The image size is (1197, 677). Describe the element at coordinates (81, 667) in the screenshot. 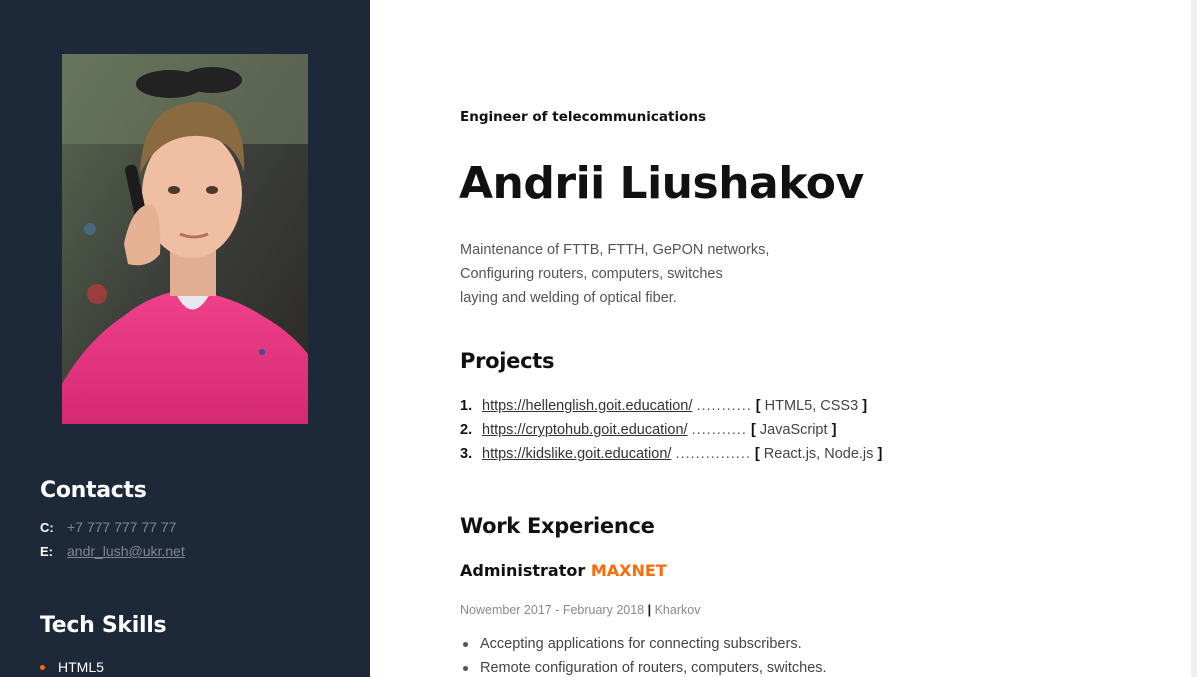

I see `skill-label: HTML5` at that location.